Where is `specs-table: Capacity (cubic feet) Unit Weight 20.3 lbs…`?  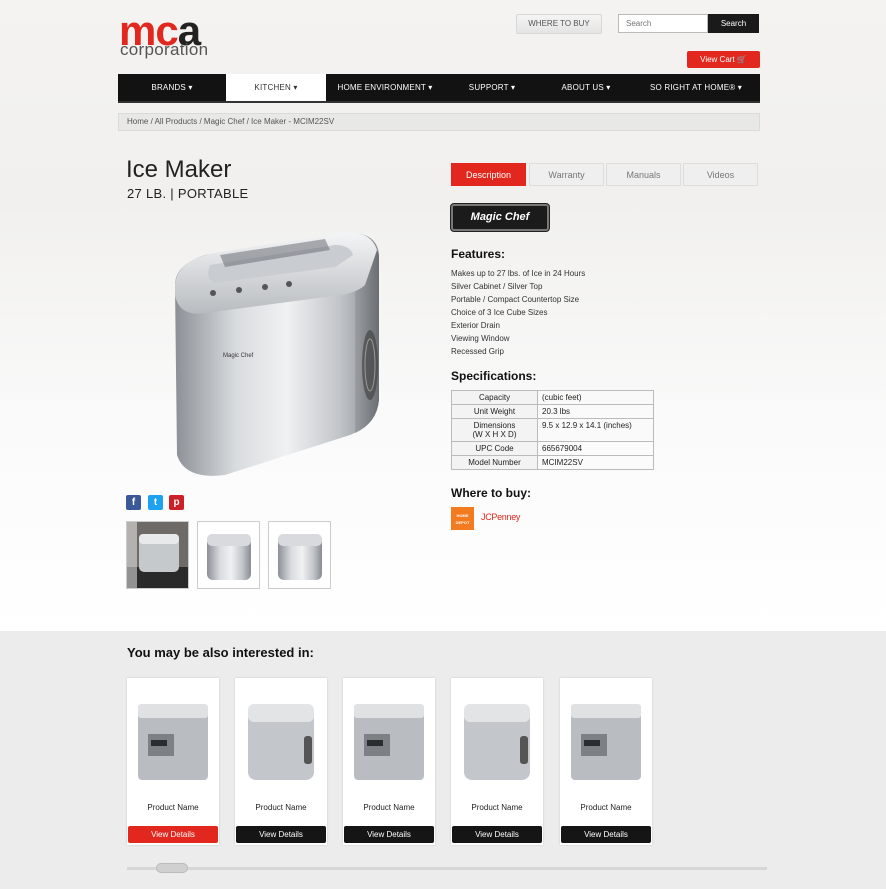
specs-table: Capacity (cubic feet) Unit Weight 20.3 lbs… is located at coordinates (552, 430).